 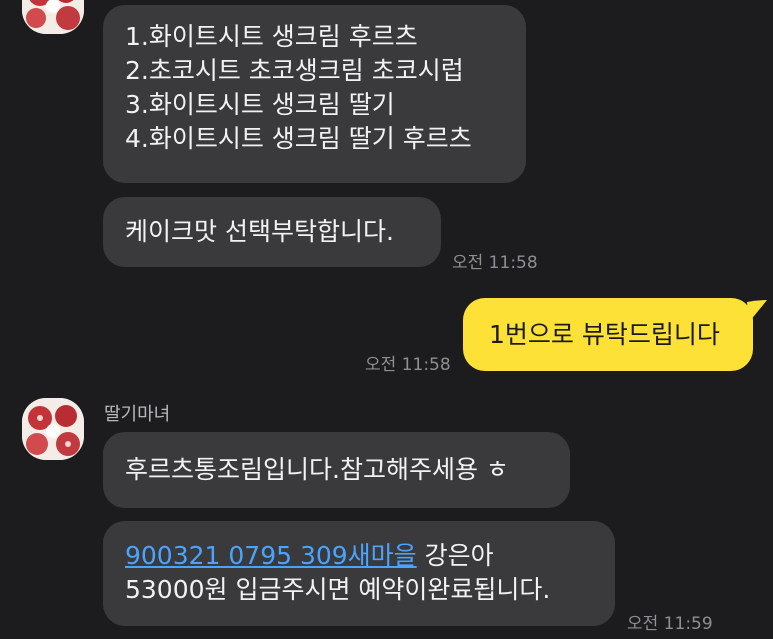 What do you see at coordinates (271, 555) in the screenshot?
I see `account-number-link: 900321 0795 309새마을` at bounding box center [271, 555].